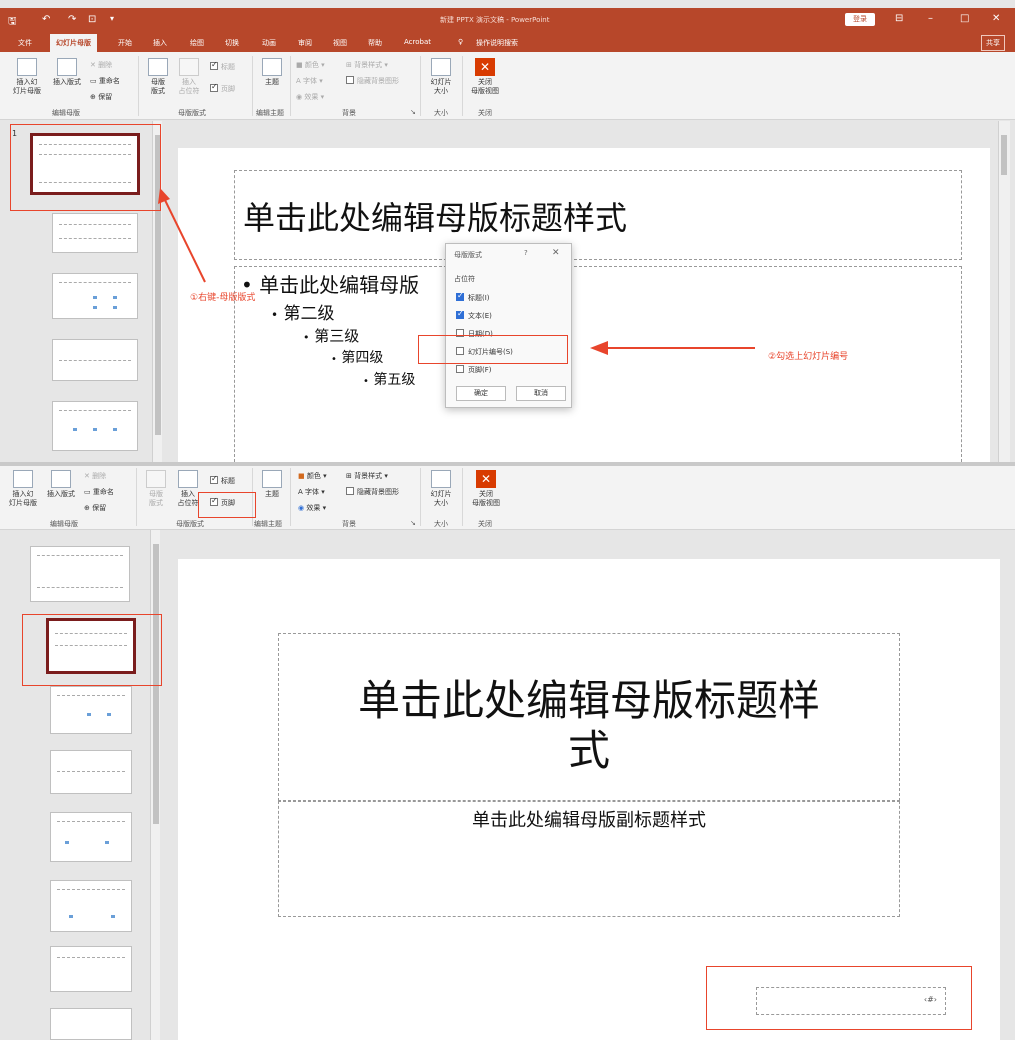  I want to click on preserve-button: ⊕ 保留, so click(95, 508).